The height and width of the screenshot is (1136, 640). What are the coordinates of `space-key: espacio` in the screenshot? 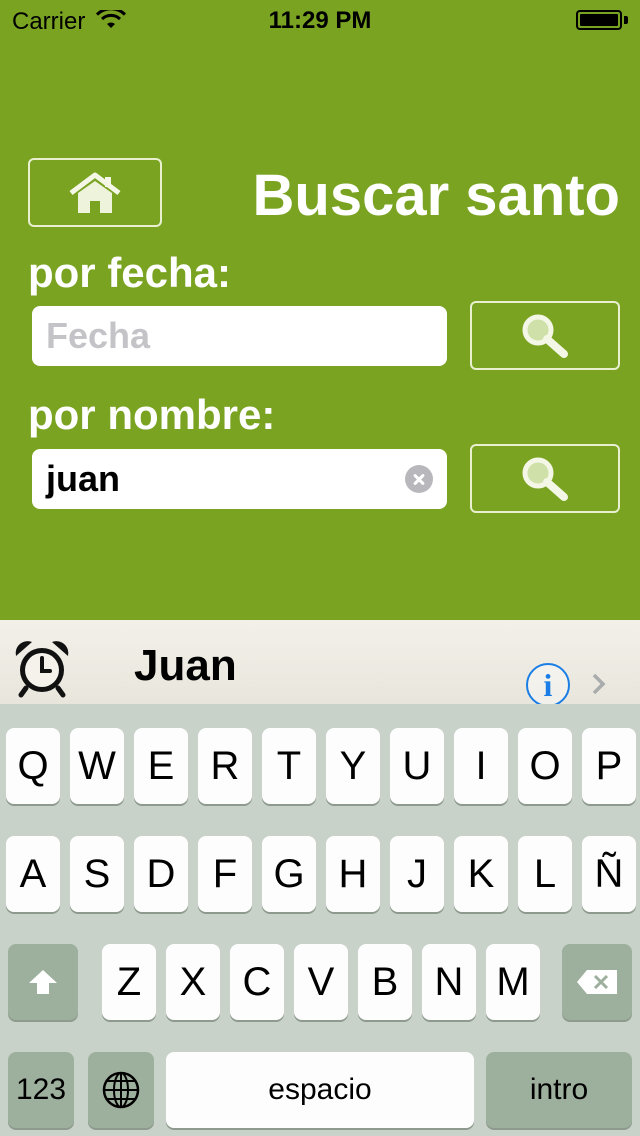 It's located at (320, 1090).